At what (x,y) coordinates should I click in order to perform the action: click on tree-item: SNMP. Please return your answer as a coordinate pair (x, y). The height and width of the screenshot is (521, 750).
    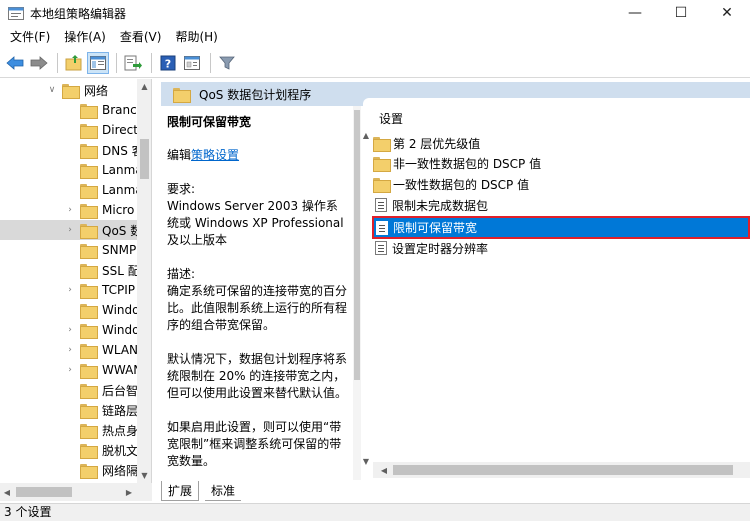
    Looking at the image, I should click on (75, 250).